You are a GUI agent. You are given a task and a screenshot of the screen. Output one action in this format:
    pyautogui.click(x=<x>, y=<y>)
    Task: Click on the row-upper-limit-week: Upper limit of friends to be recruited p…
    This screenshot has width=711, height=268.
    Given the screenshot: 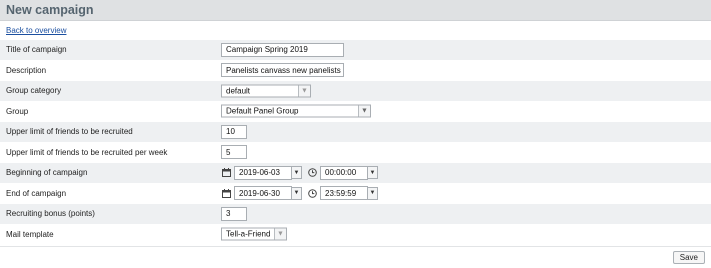 What is the action you would take?
    pyautogui.click(x=355, y=151)
    